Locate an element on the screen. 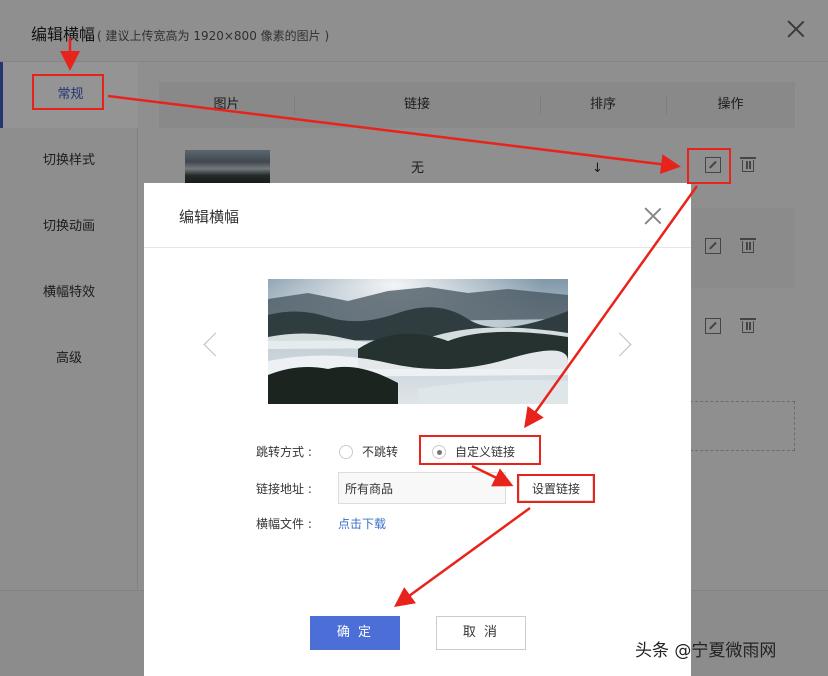  banner-file-label: 横幅文件 : is located at coordinates (284, 524).